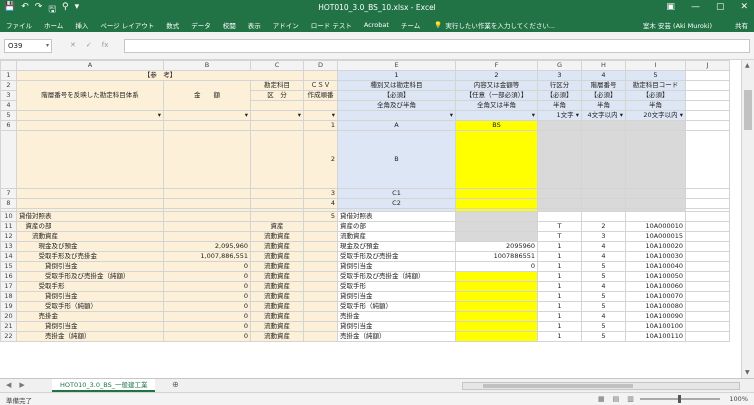 The width and height of the screenshot is (754, 405). Describe the element at coordinates (603, 95) in the screenshot. I see `header-text: 【必須】` at that location.